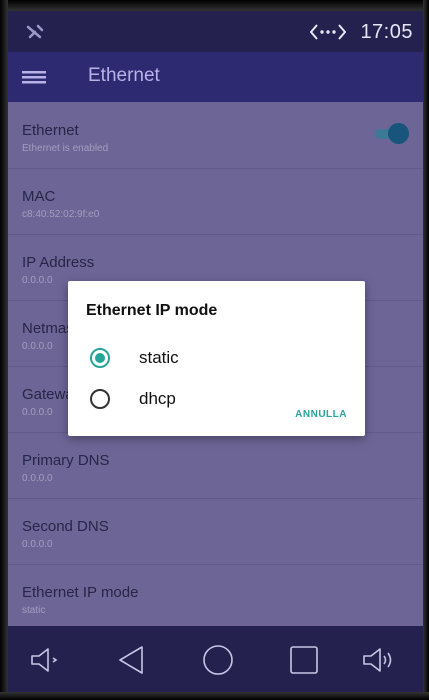 The width and height of the screenshot is (429, 700). What do you see at coordinates (132, 660) in the screenshot?
I see `back-icon` at bounding box center [132, 660].